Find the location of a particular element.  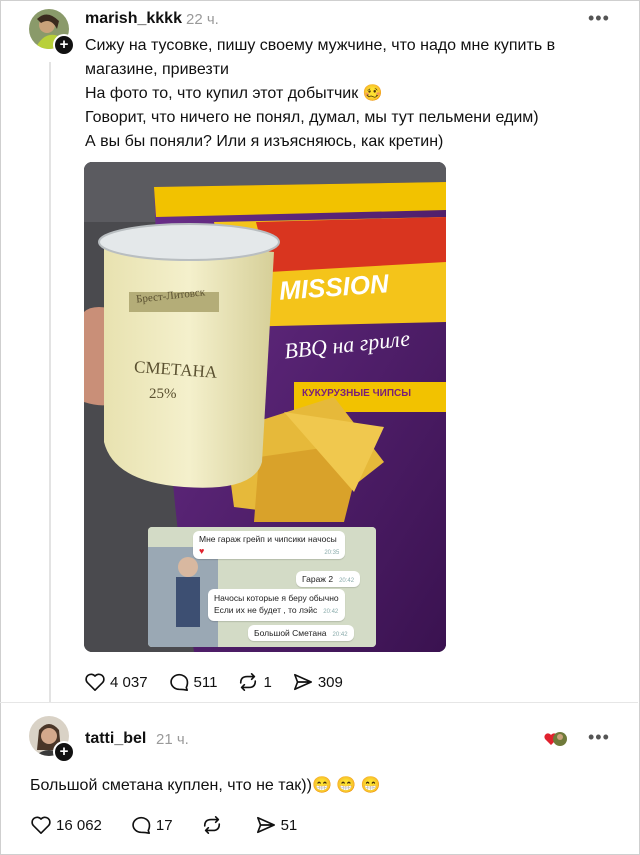

repost-button is located at coordinates (214, 825).